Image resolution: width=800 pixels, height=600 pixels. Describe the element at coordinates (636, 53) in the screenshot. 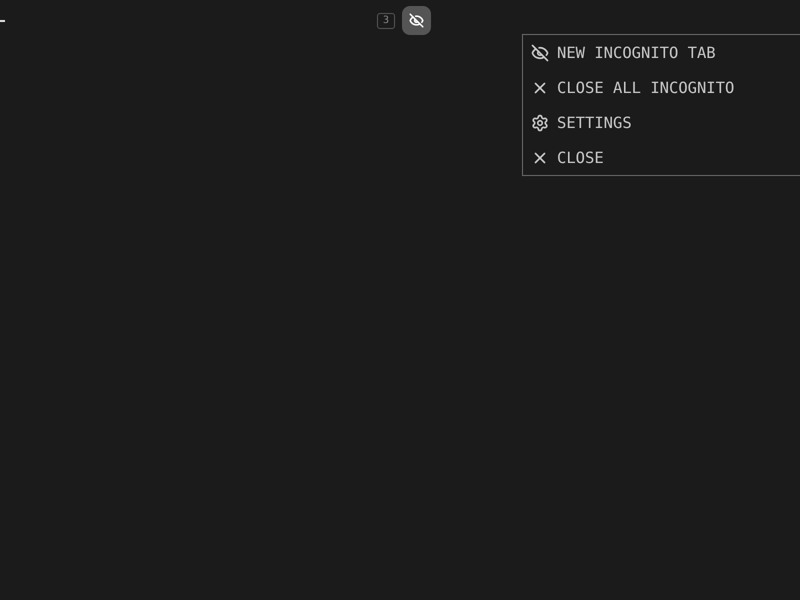

I see `menu-item-label: NEW INCOGNITO TAB` at that location.